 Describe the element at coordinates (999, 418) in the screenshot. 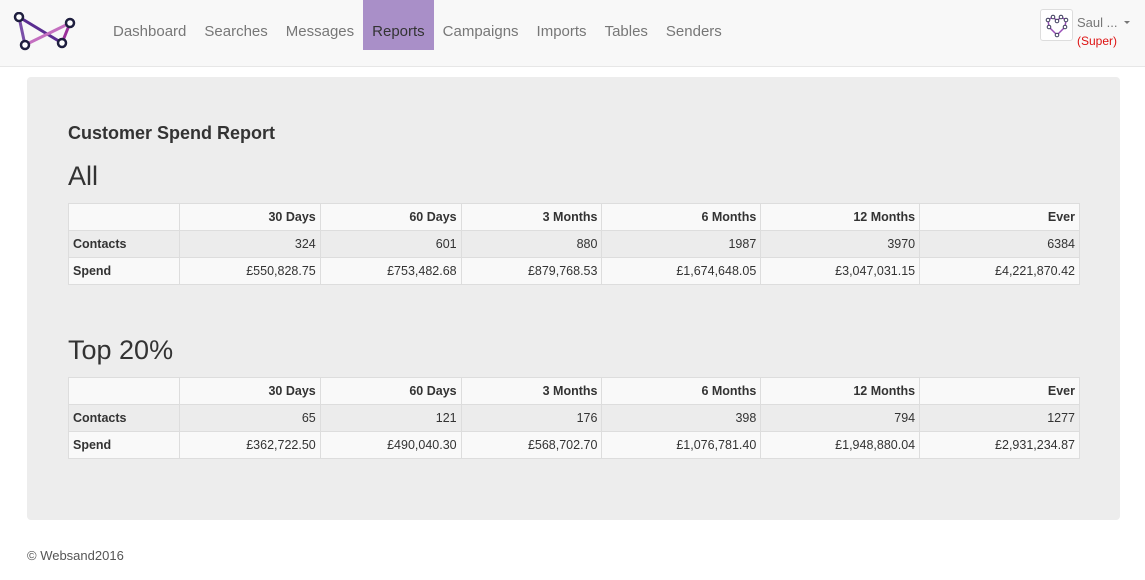

I see `table-cell: 1277` at that location.